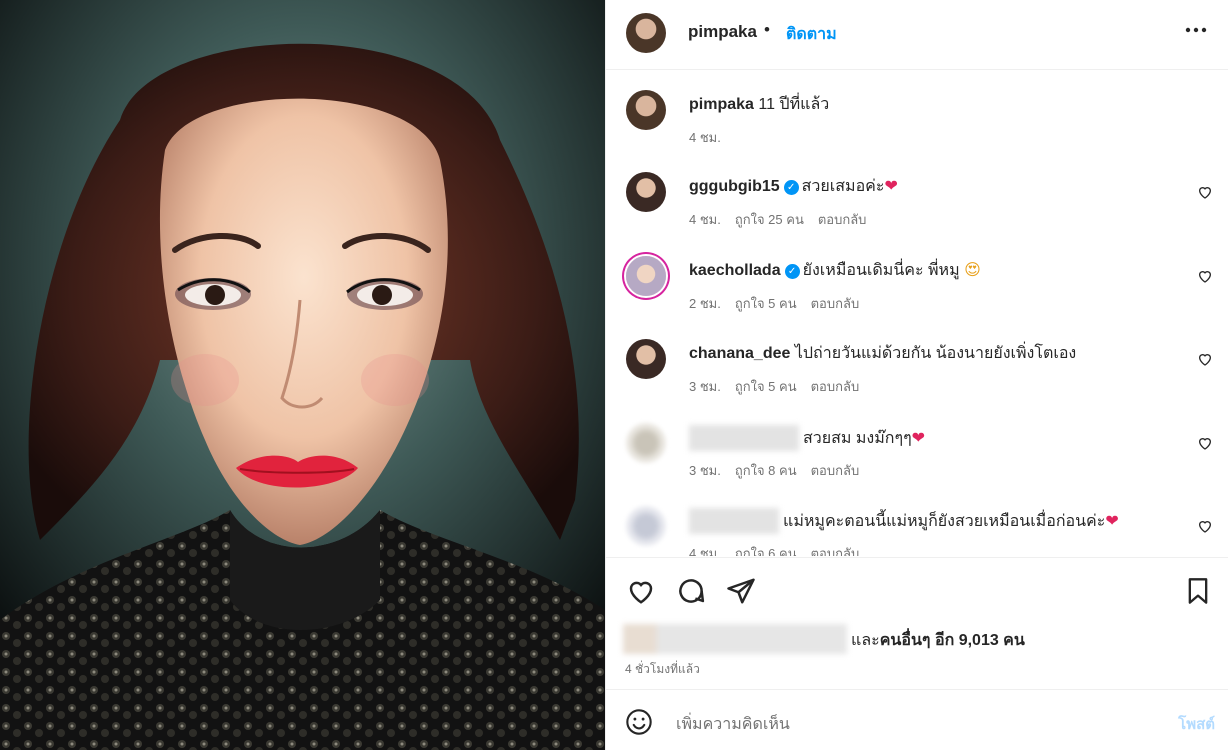 Image resolution: width=1228 pixels, height=750 pixels. I want to click on posted-time: 4 ชั่วโมงที่แล้ว, so click(662, 669).